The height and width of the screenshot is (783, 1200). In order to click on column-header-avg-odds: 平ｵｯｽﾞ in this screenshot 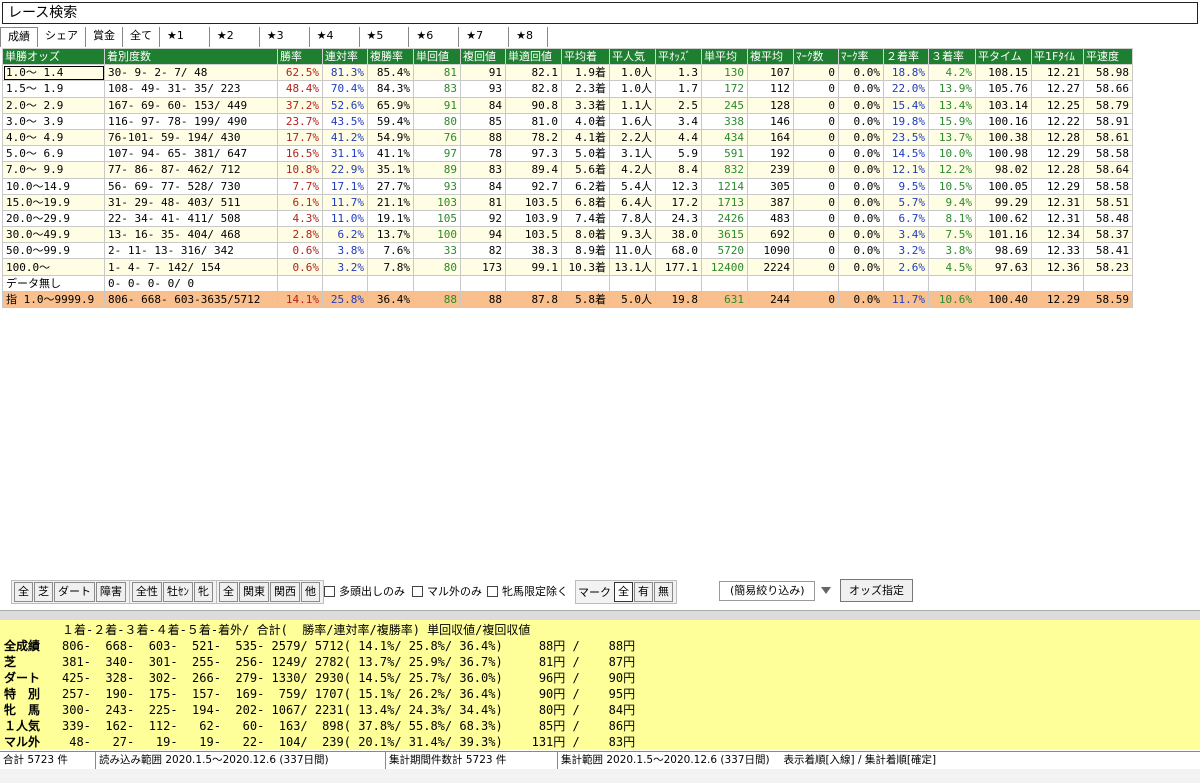, I will do `click(678, 56)`.